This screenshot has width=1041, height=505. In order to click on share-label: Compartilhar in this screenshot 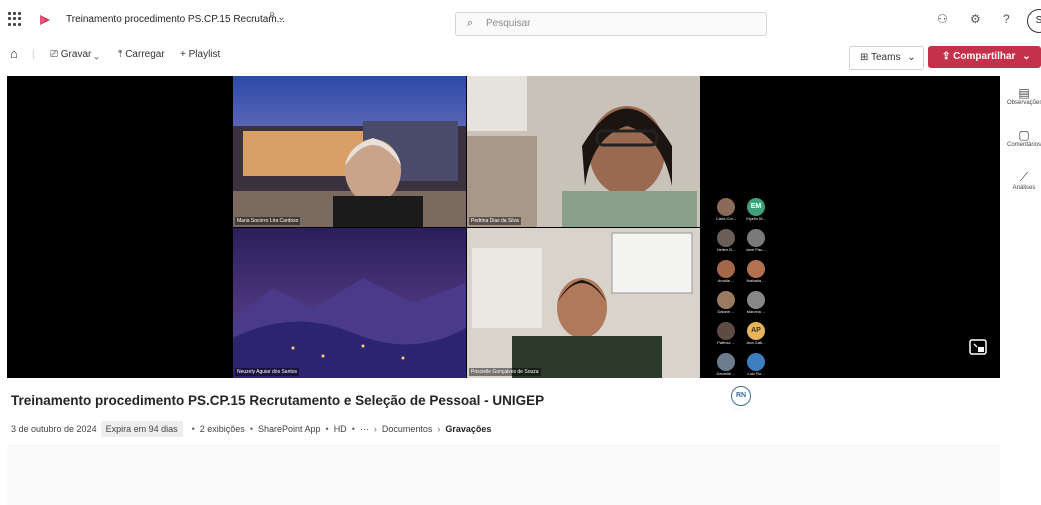, I will do `click(984, 56)`.